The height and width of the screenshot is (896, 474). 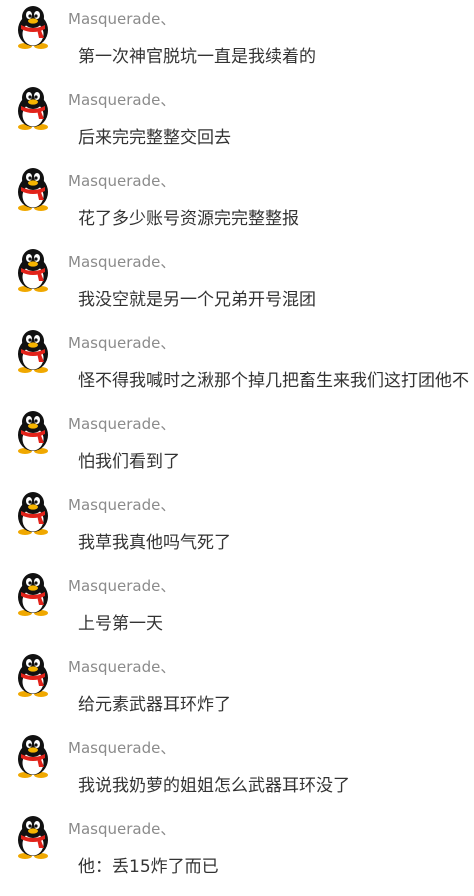 What do you see at coordinates (237, 207) in the screenshot?
I see `chat-message: Masquerade、 花了多少账号资源完完整整报` at bounding box center [237, 207].